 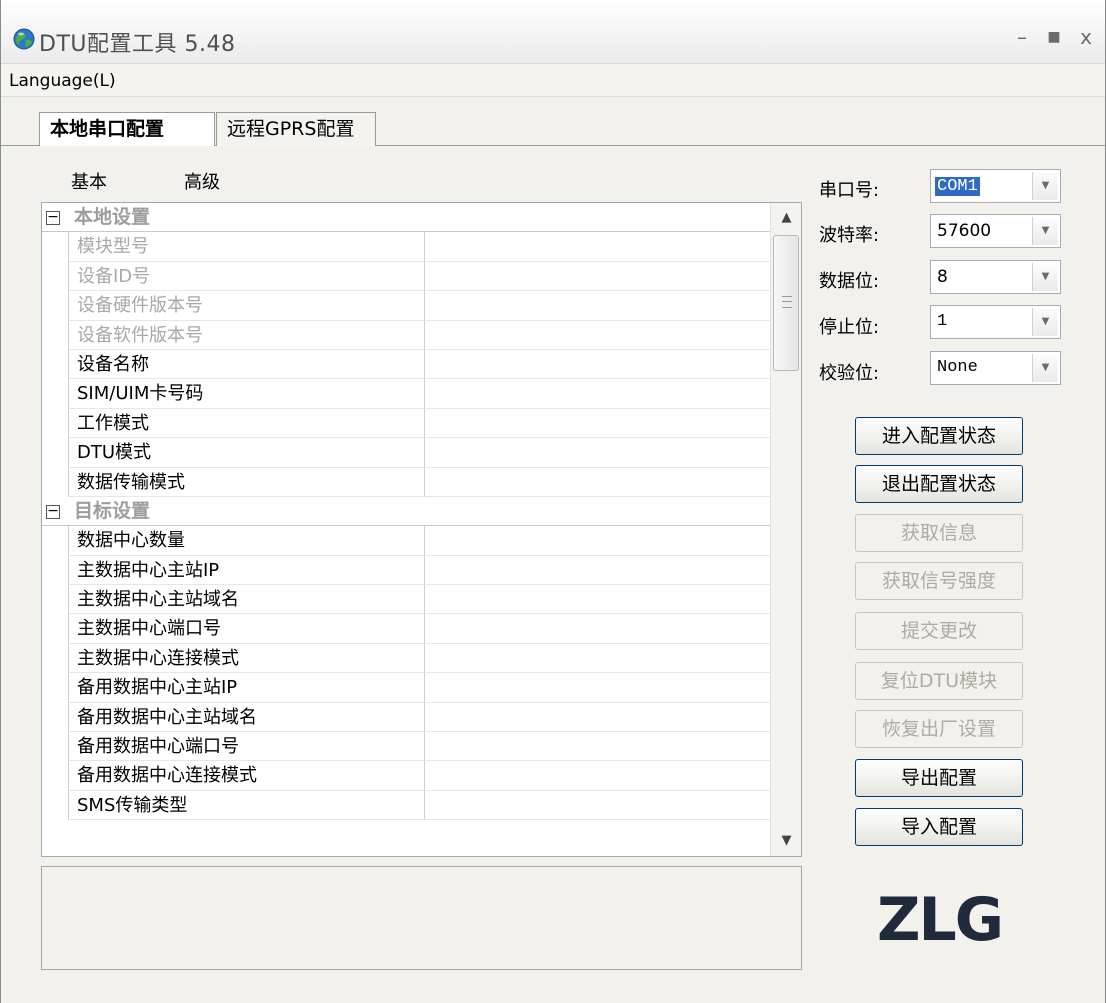 What do you see at coordinates (406, 688) in the screenshot?
I see `grid-row: 备用数据中心主站IP` at bounding box center [406, 688].